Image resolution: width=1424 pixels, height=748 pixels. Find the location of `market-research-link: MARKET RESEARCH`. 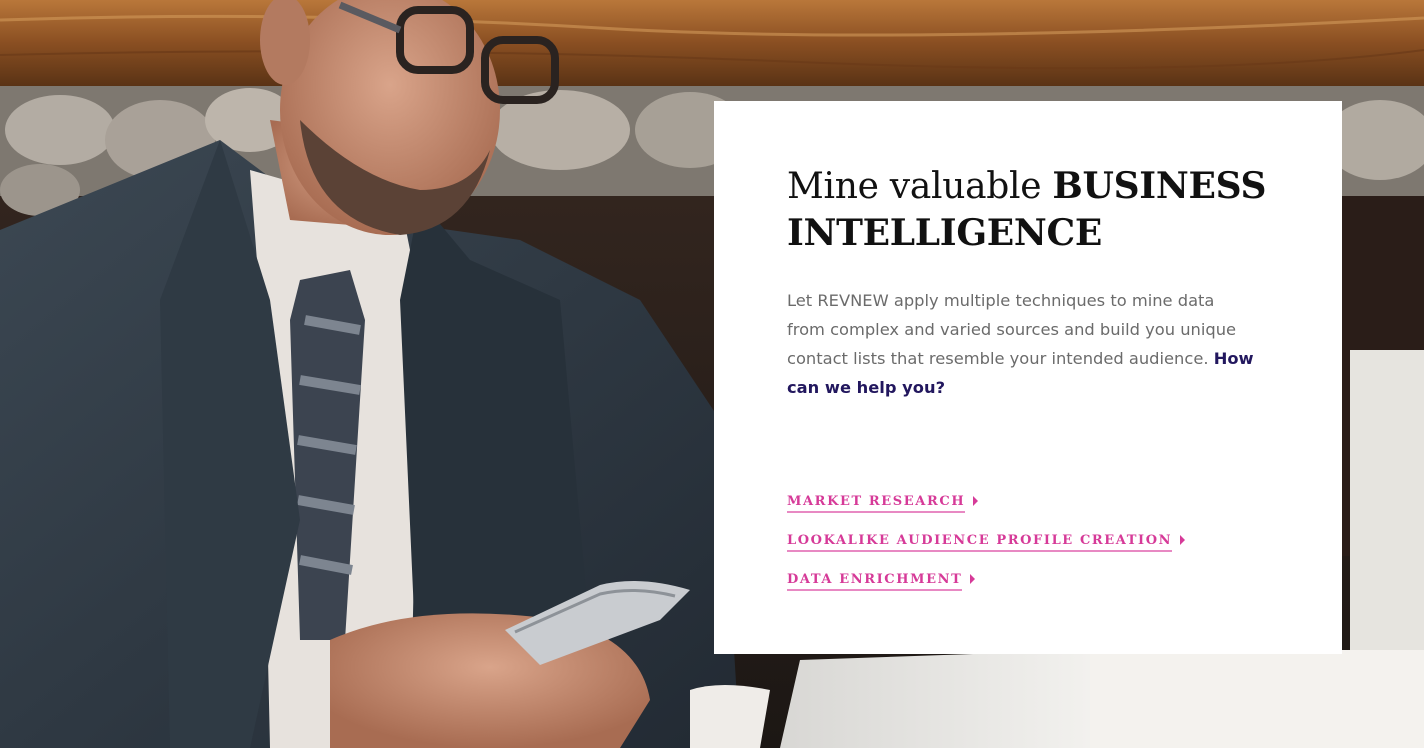

market-research-link: MARKET RESEARCH is located at coordinates (876, 503).